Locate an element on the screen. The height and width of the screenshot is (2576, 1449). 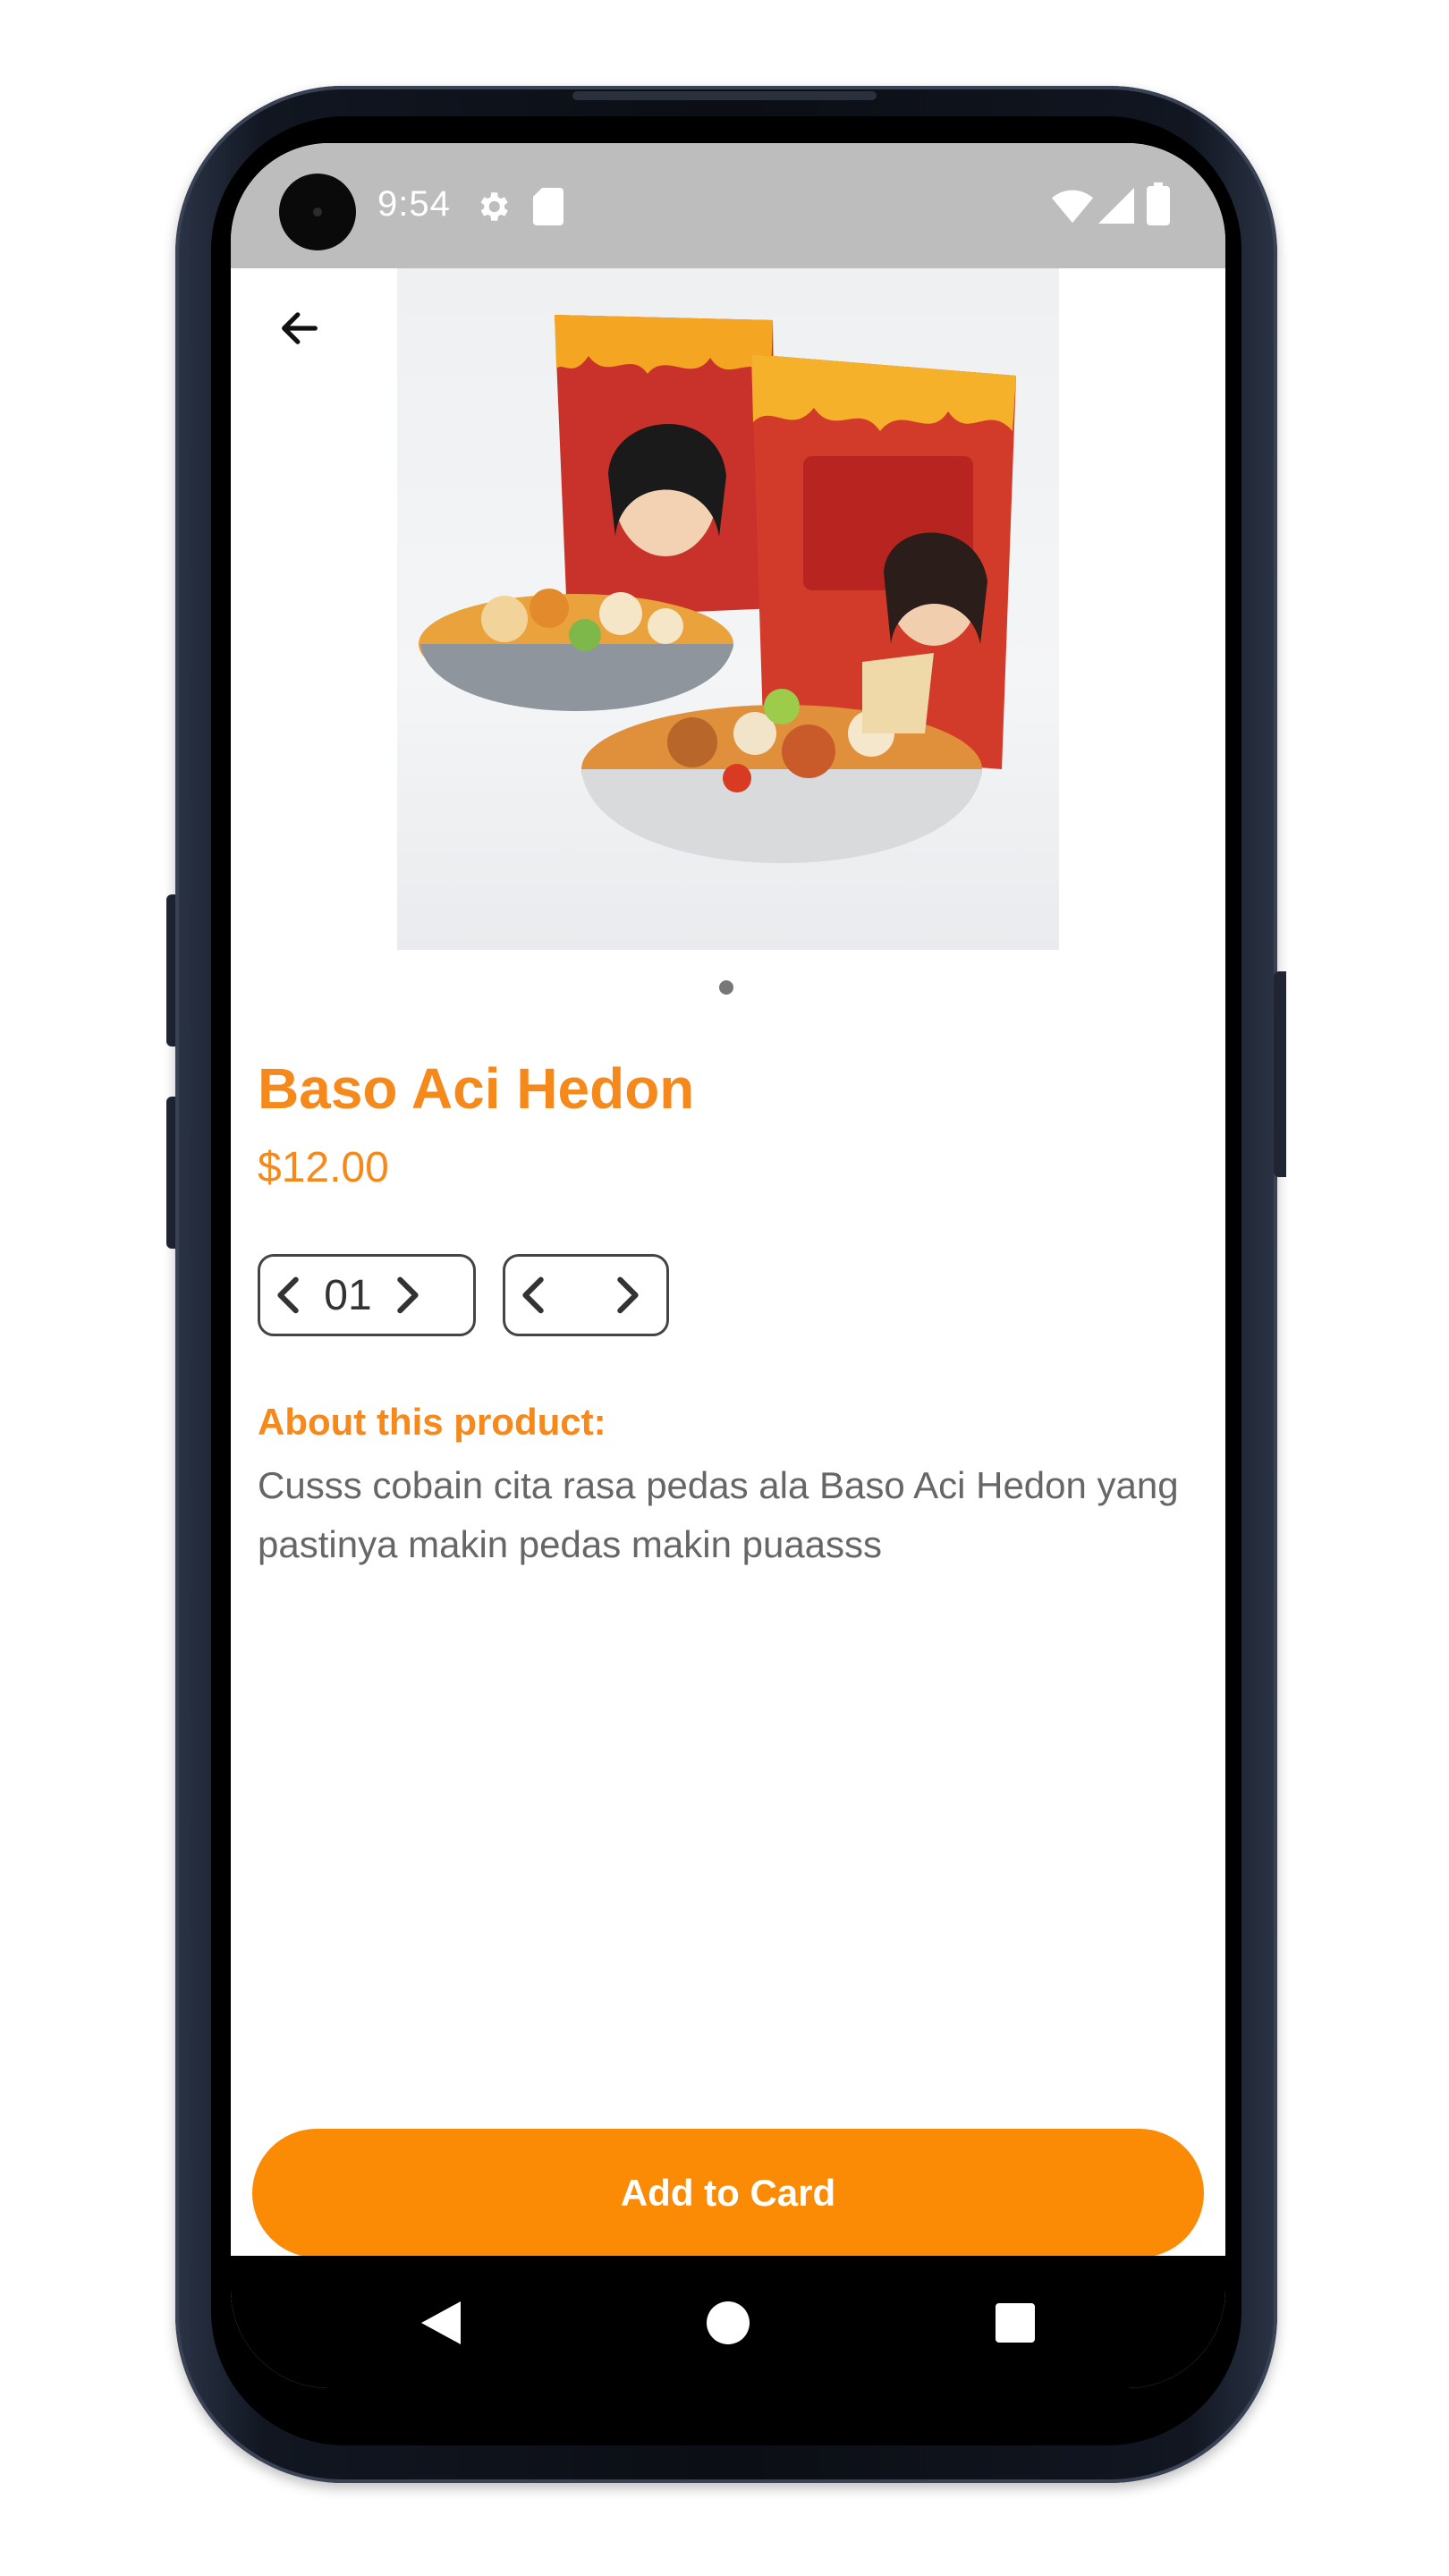
quantity-increase-button is located at coordinates (407, 1295).